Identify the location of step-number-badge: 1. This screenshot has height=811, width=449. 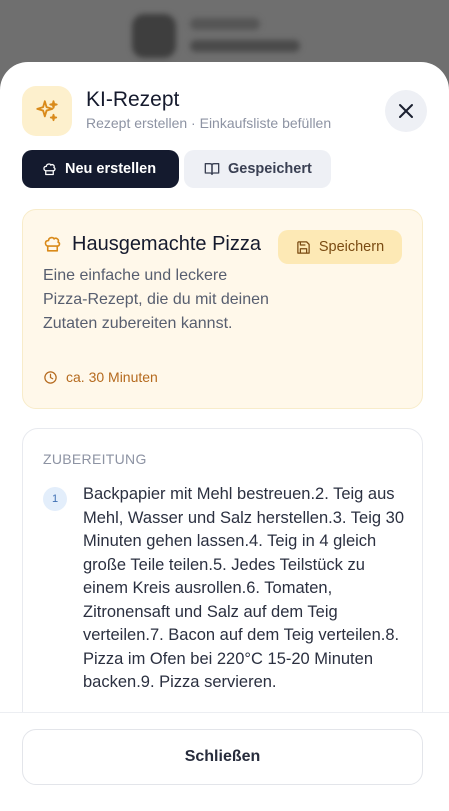
(55, 499).